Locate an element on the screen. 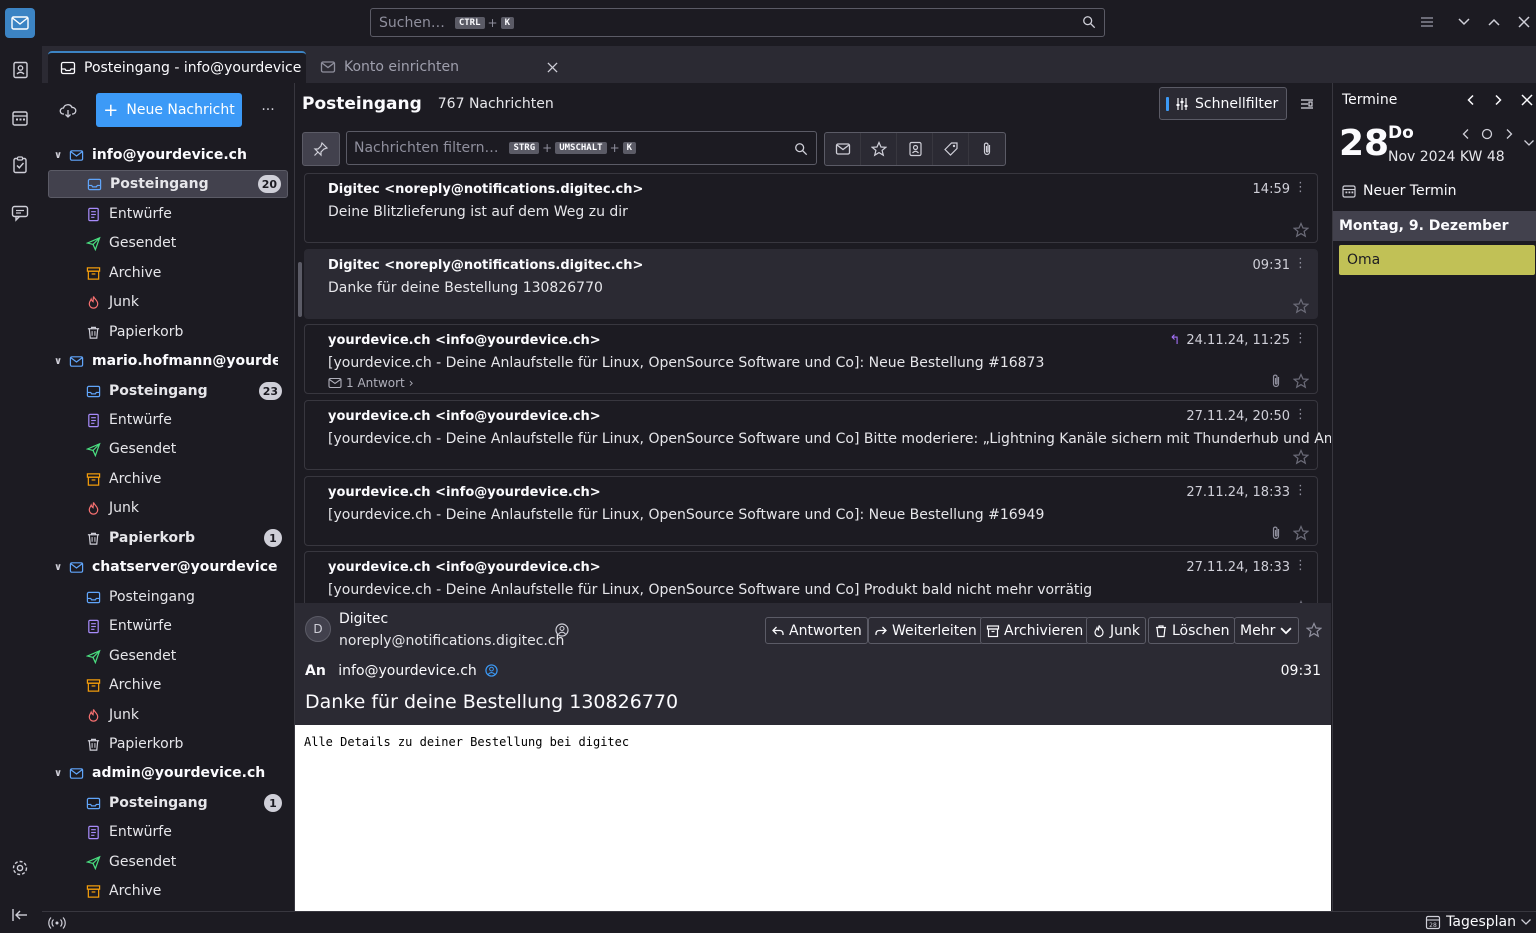 The height and width of the screenshot is (933, 1536). folder-item: Posteingang is located at coordinates (168, 597).